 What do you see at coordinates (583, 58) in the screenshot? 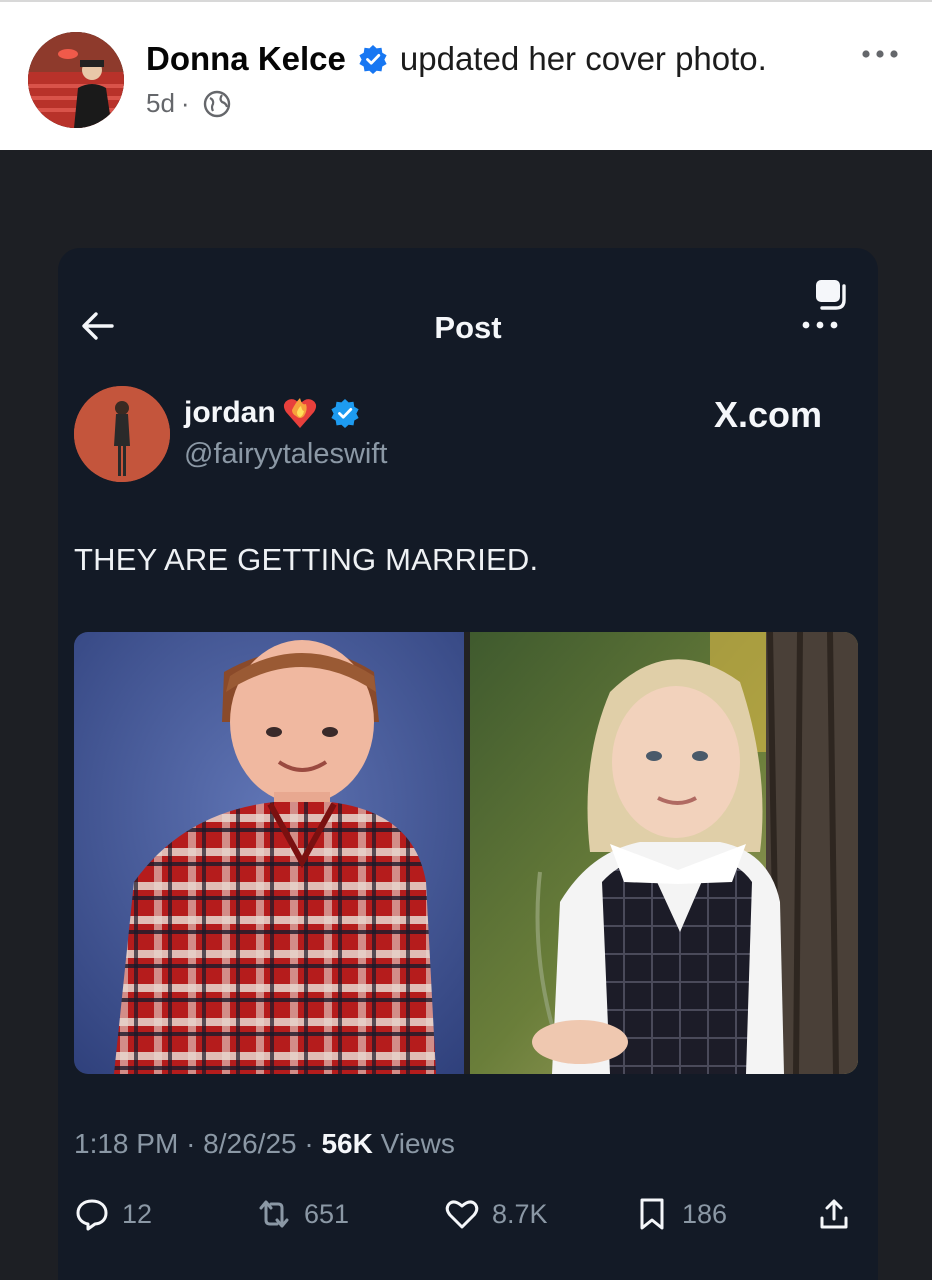
I see `post-action-text: updated her cover photo.` at bounding box center [583, 58].